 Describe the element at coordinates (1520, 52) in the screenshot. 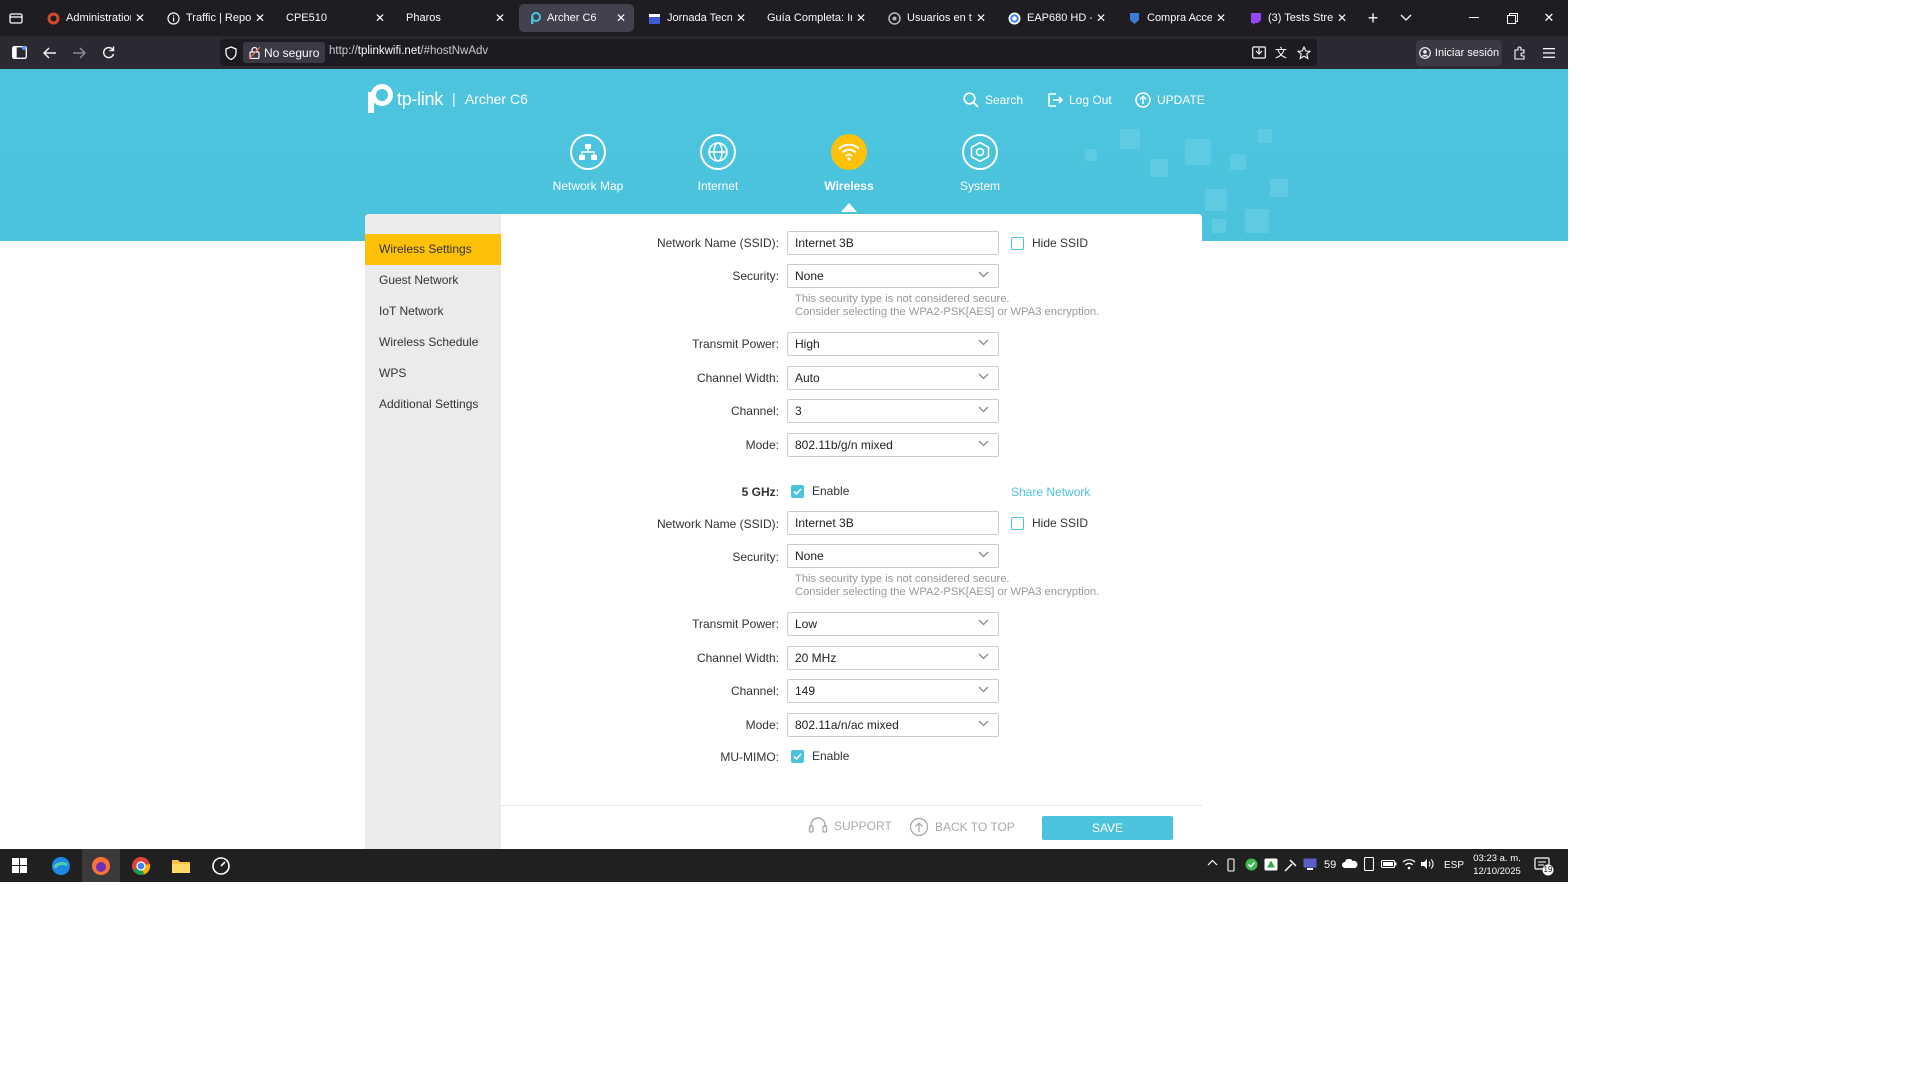

I see `extensions-icon` at that location.